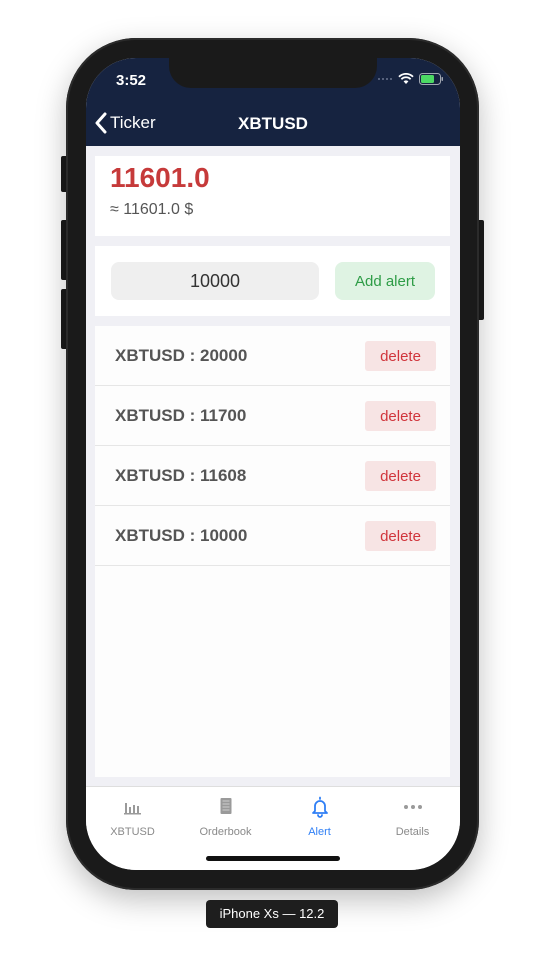 The height and width of the screenshot is (964, 545). What do you see at coordinates (272, 476) in the screenshot?
I see `alert-row: XBTUSD : 11608 delete` at bounding box center [272, 476].